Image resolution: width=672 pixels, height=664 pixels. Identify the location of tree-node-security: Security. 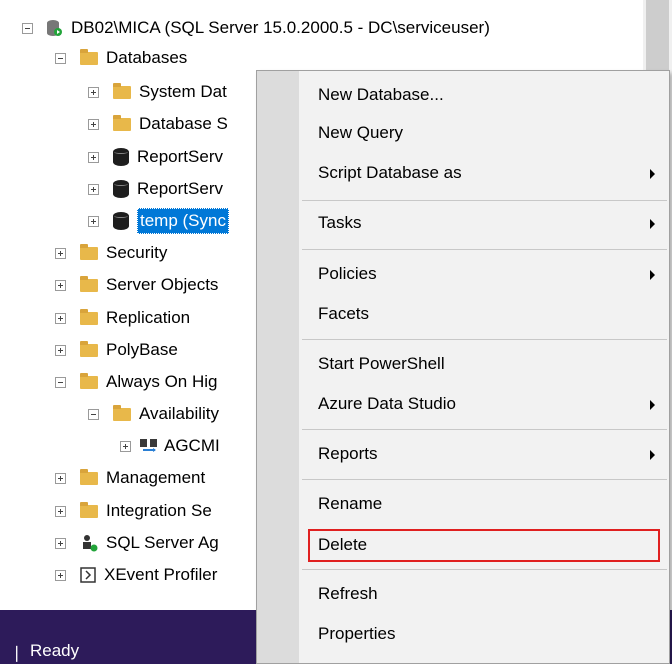
(111, 253).